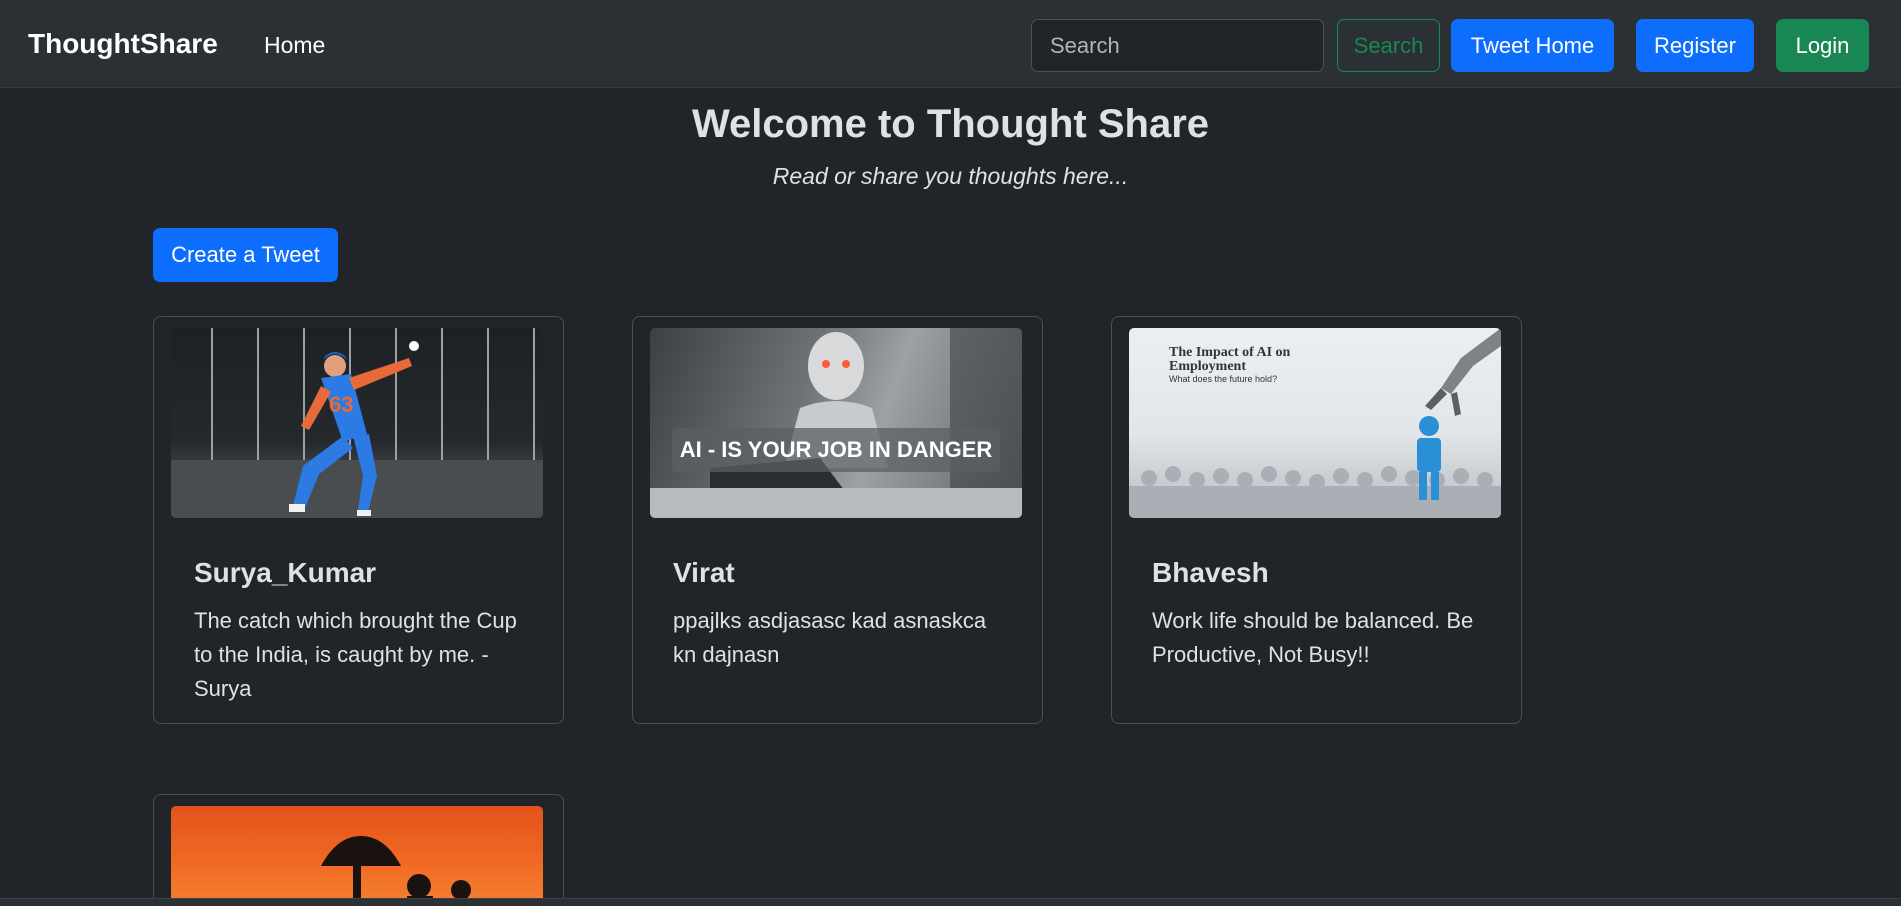  I want to click on tweet-home-button: Tweet Home, so click(1532, 45).